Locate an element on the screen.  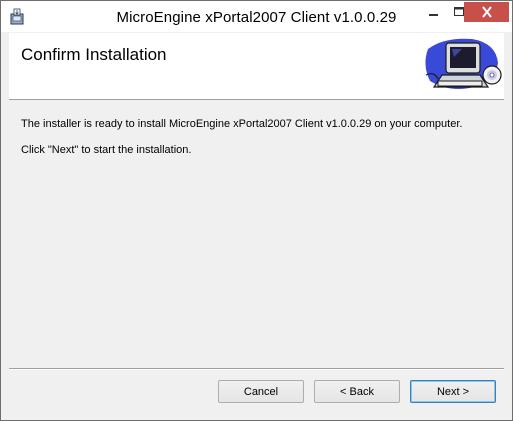
cancel-button: Cancel is located at coordinates (261, 391).